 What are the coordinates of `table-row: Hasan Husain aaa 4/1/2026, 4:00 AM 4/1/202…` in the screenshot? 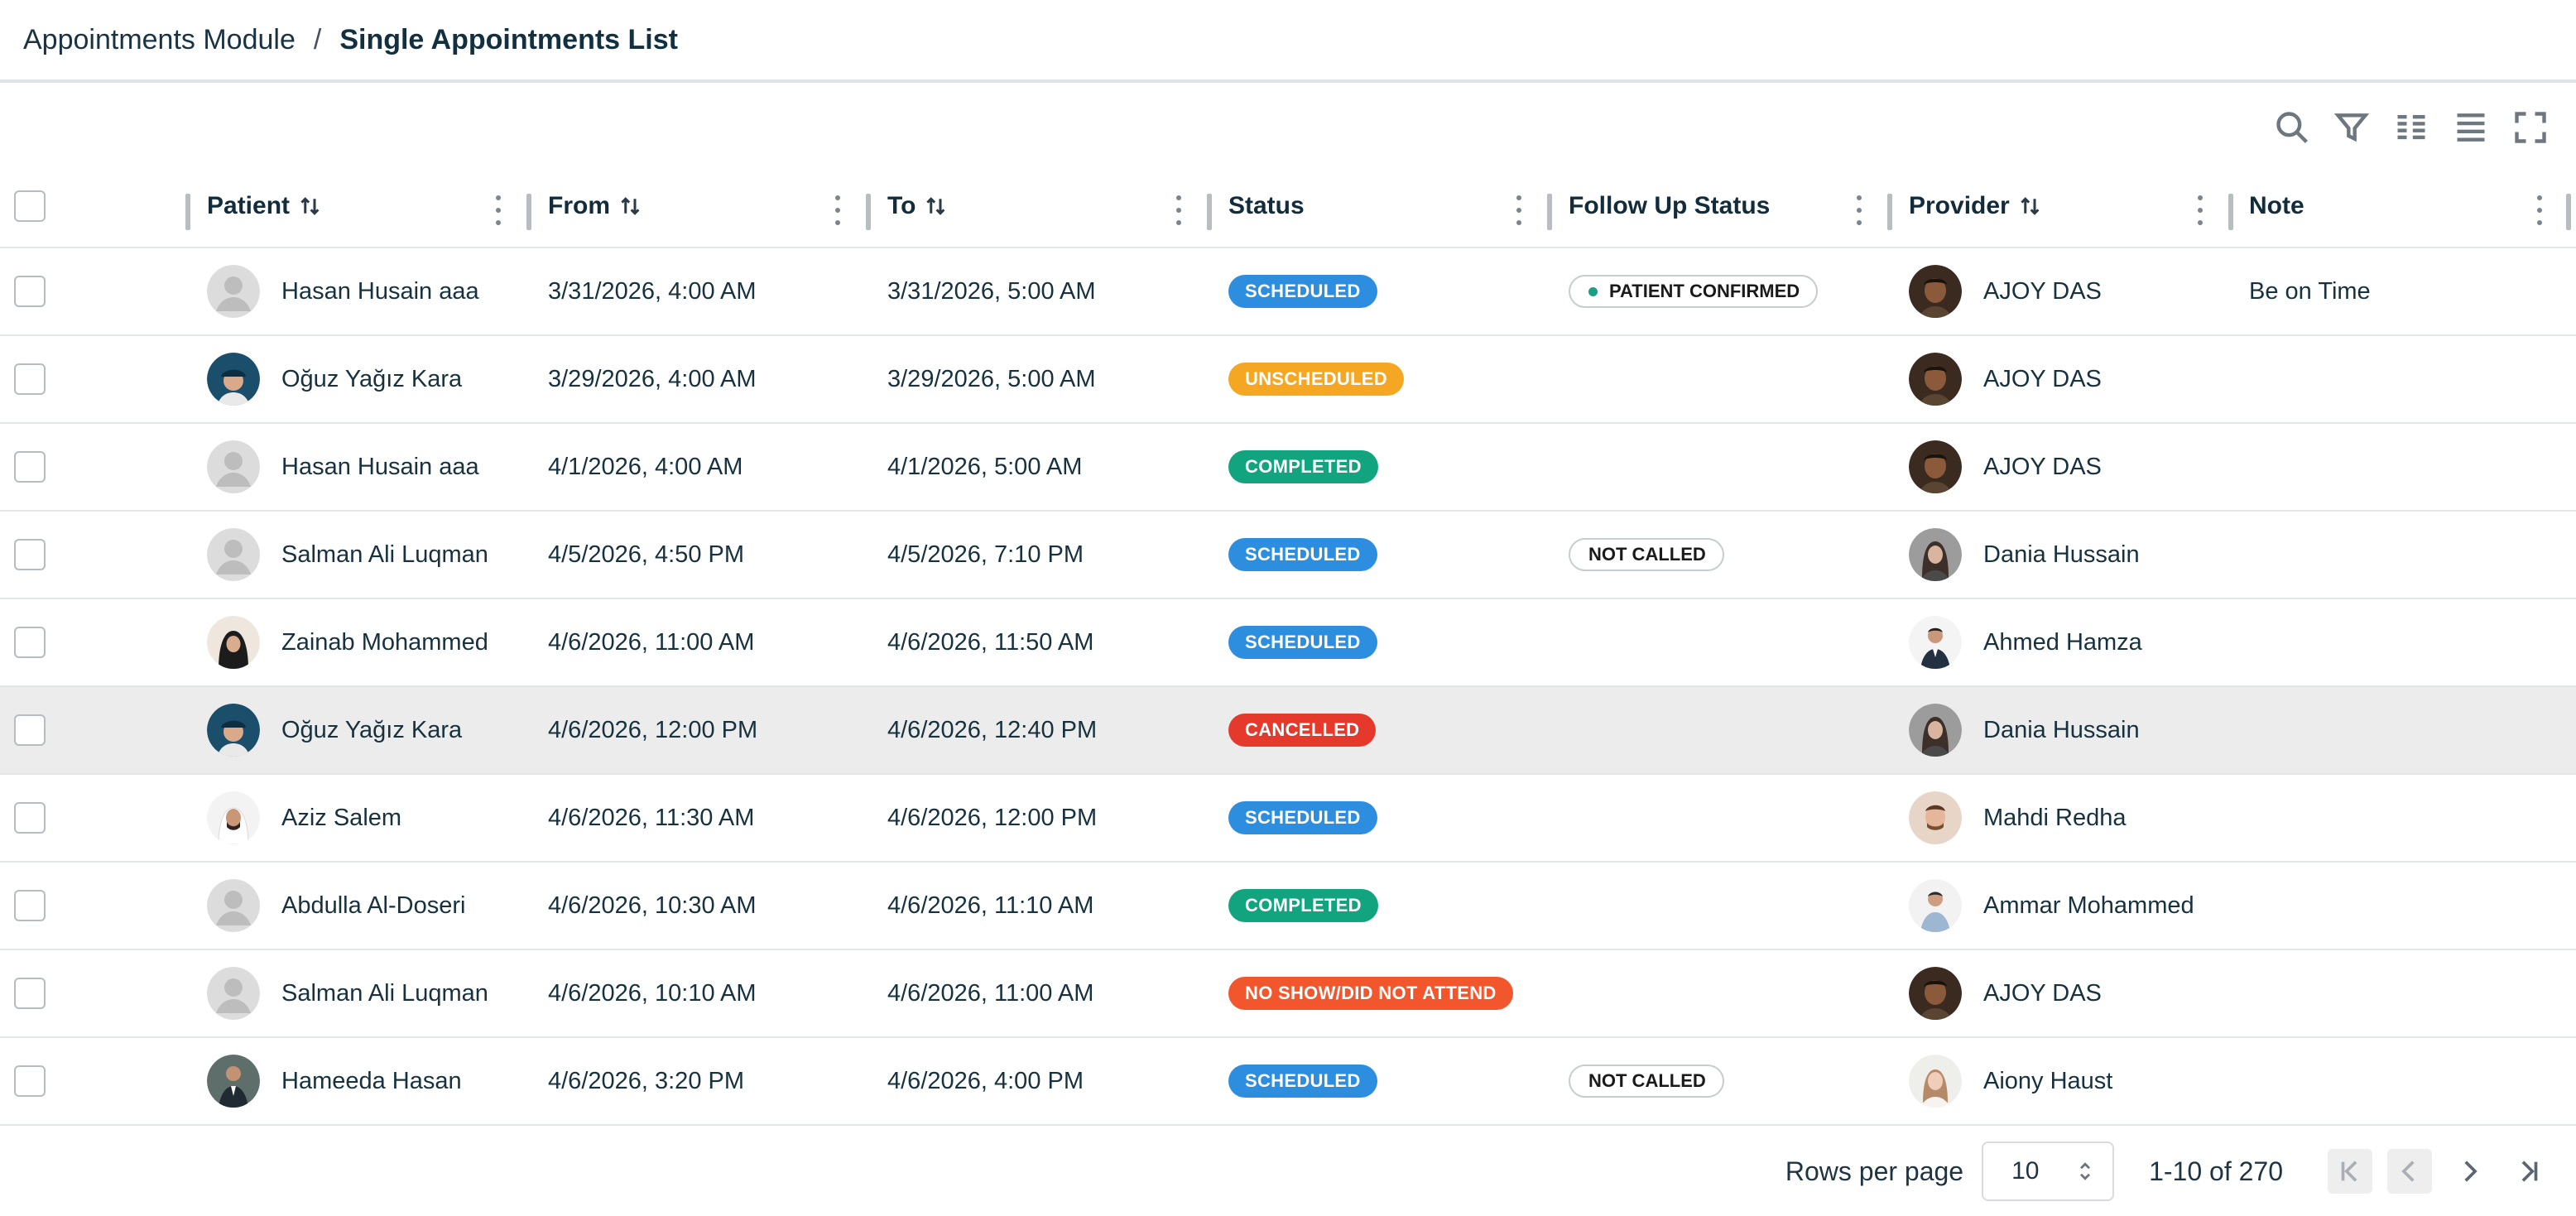 It's located at (1288, 468).